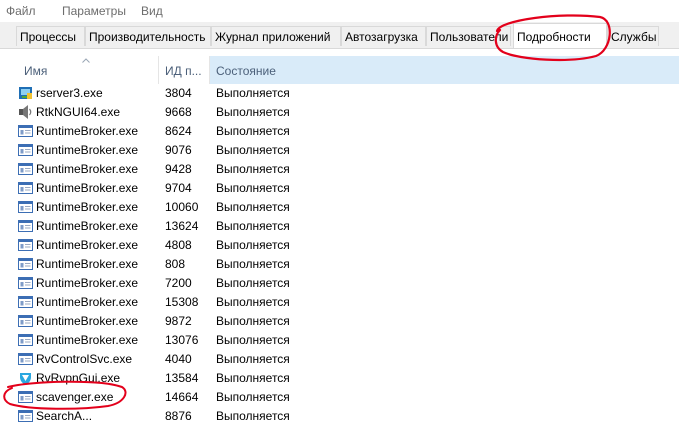 Image resolution: width=679 pixels, height=426 pixels. What do you see at coordinates (78, 112) in the screenshot?
I see `process-name: RtkNGUI64.exe` at bounding box center [78, 112].